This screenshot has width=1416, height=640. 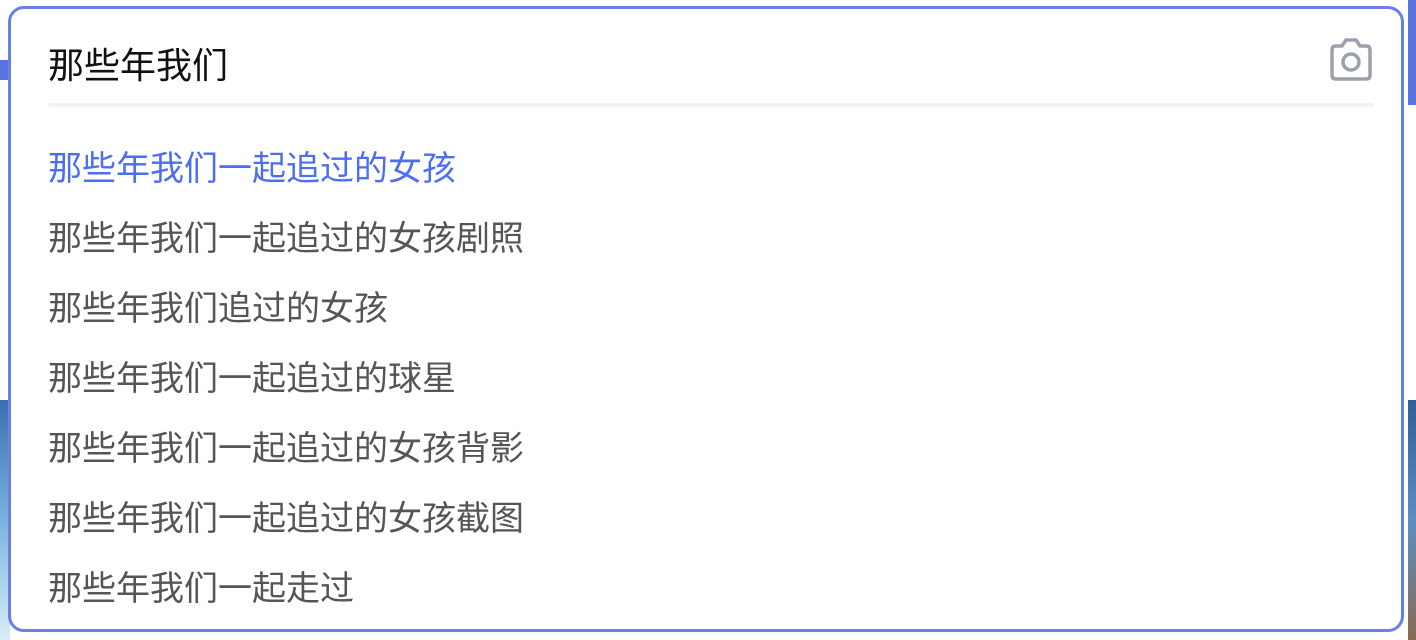 I want to click on image-search-button, so click(x=1351, y=60).